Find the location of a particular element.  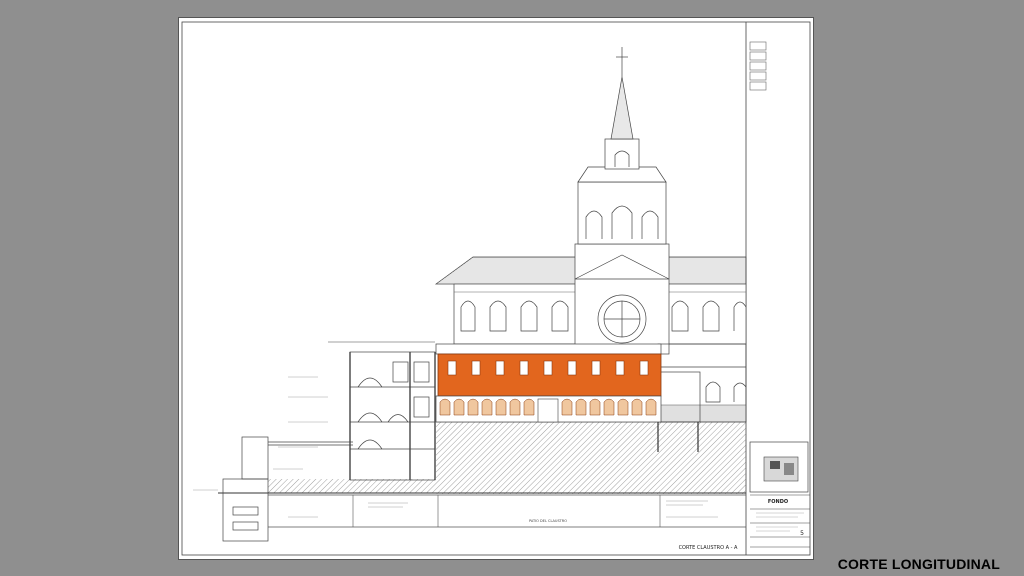

cloister-label: PATIO DEL CLAUSTRO is located at coordinates (548, 521).